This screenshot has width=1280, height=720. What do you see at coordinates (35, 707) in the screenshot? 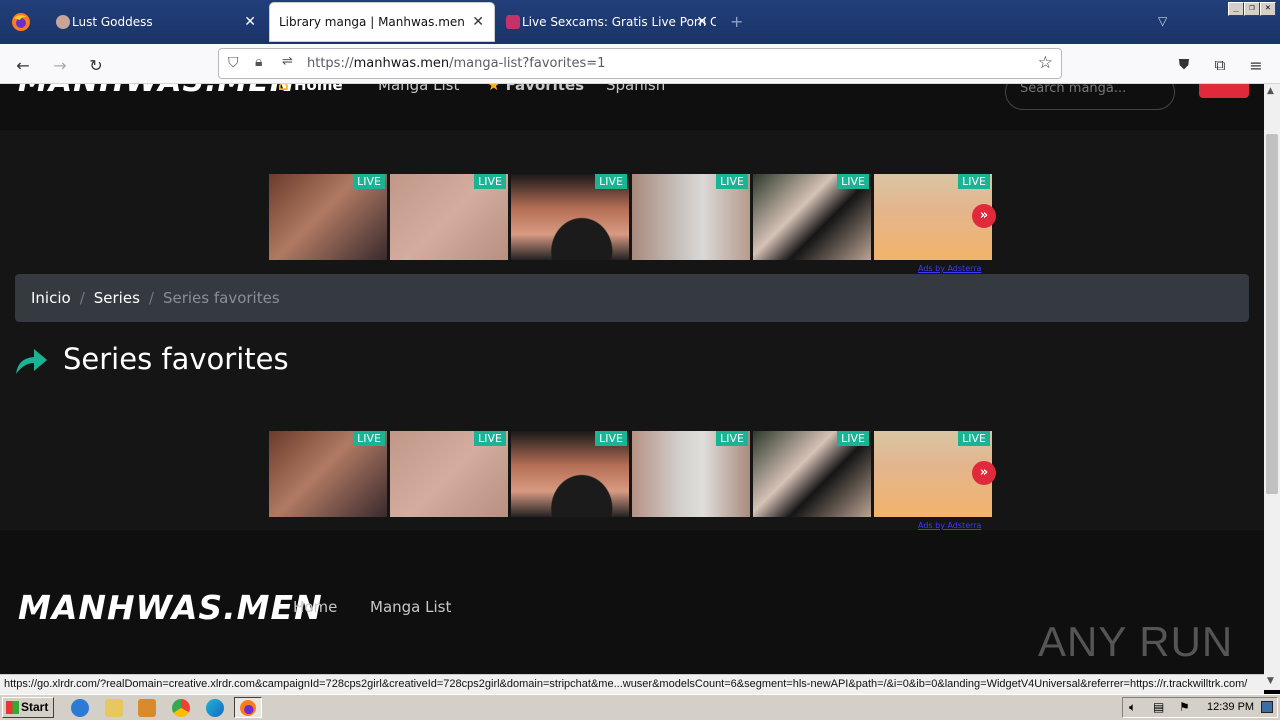
I see `start-label: Start` at bounding box center [35, 707].